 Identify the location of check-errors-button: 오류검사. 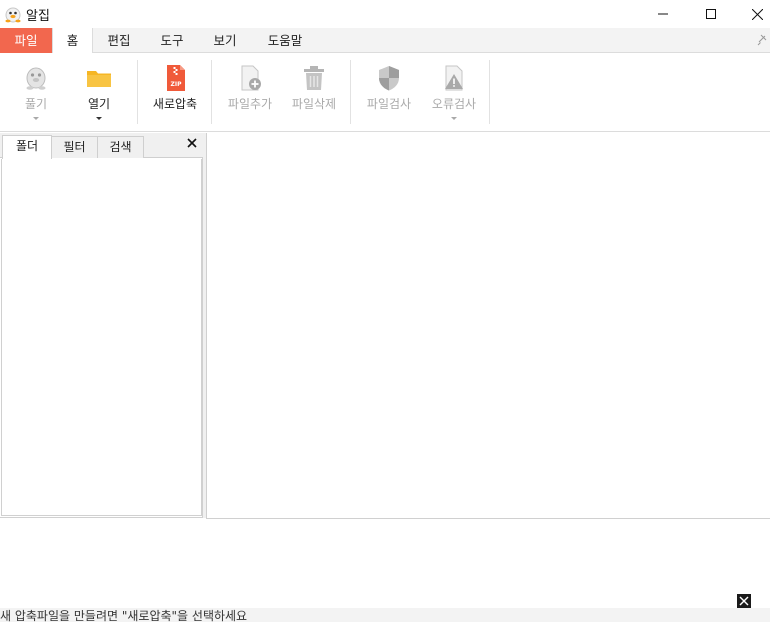
(454, 92).